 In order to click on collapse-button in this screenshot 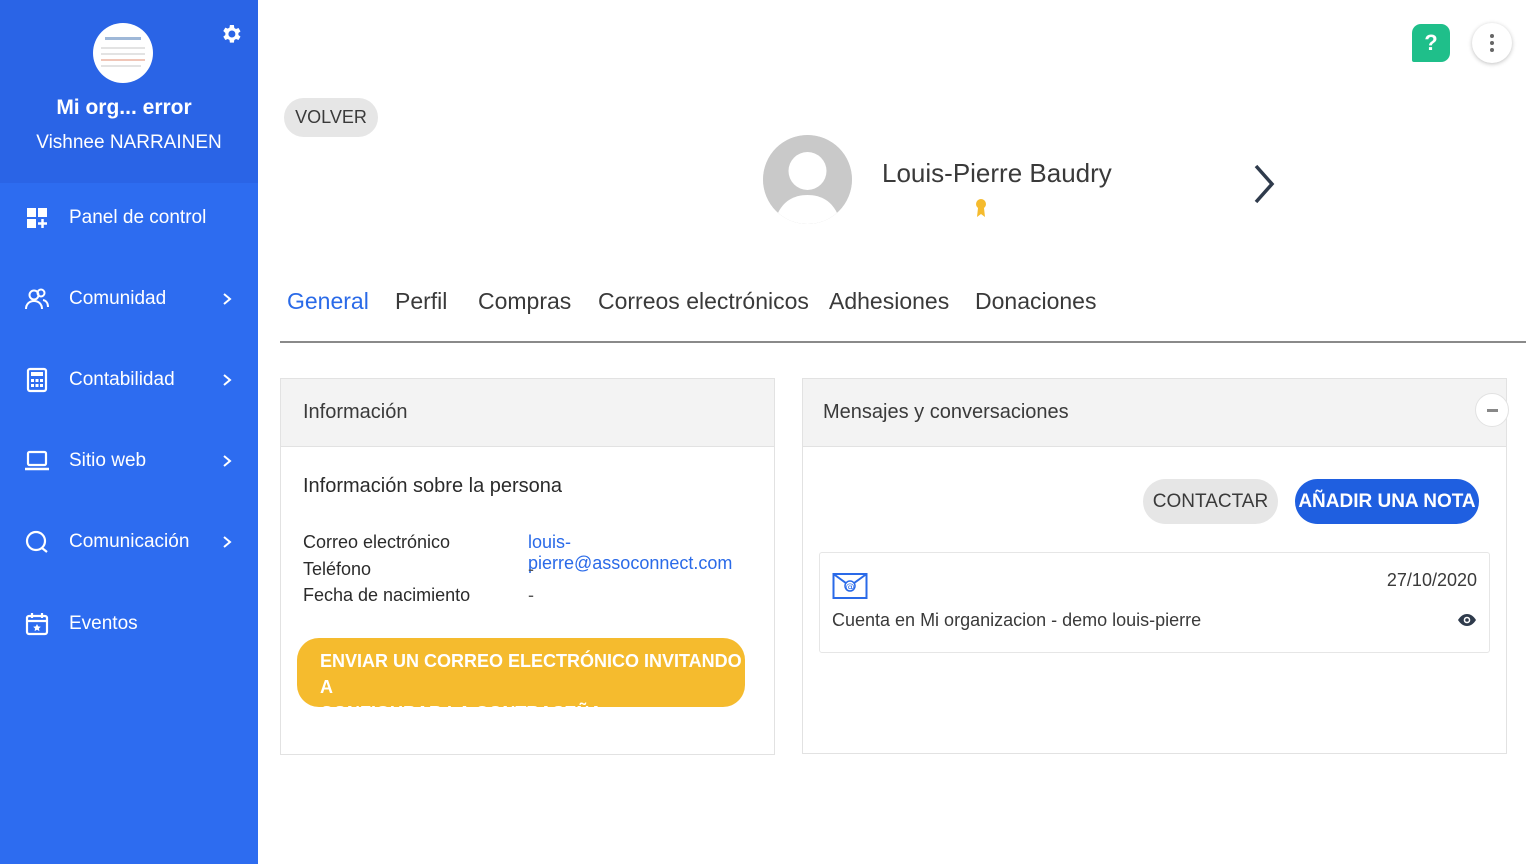, I will do `click(1492, 410)`.